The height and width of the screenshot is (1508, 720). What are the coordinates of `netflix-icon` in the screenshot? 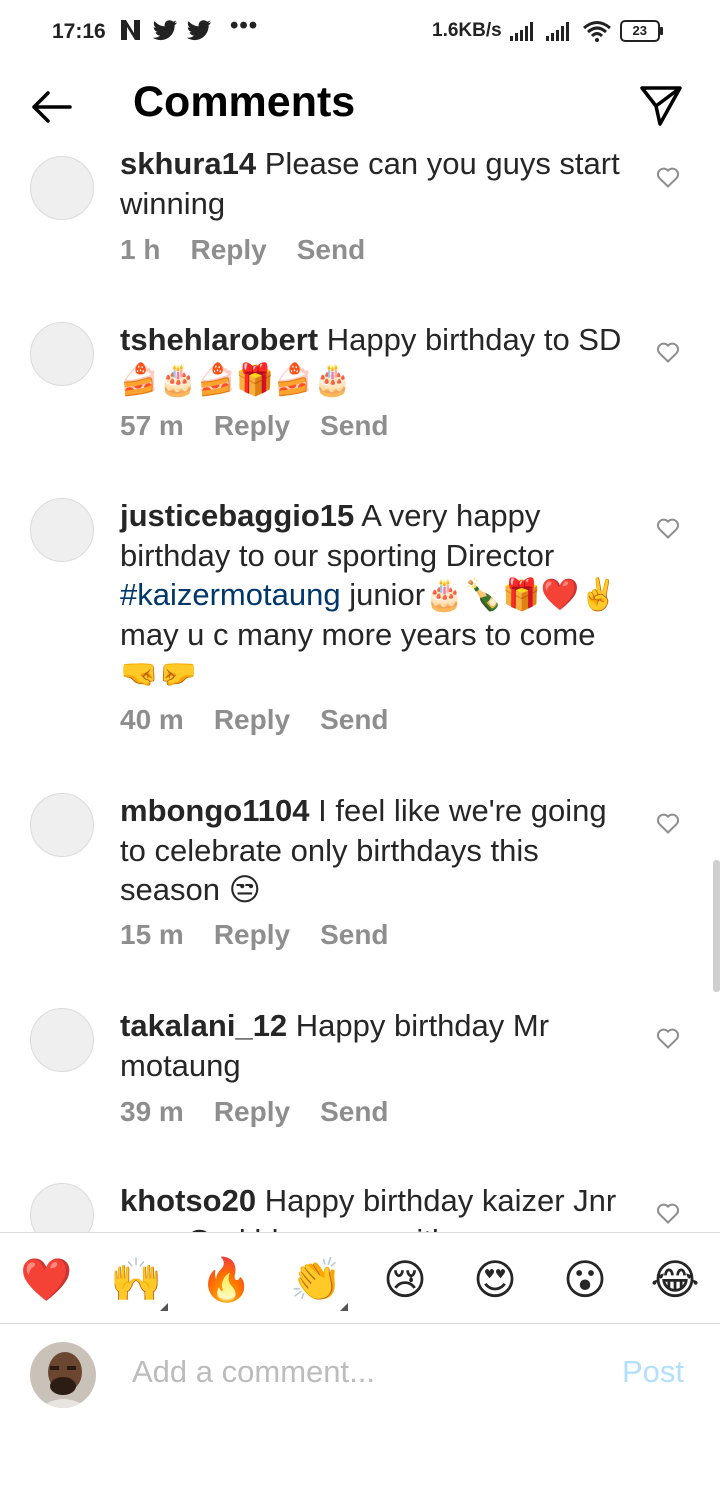 It's located at (130, 30).